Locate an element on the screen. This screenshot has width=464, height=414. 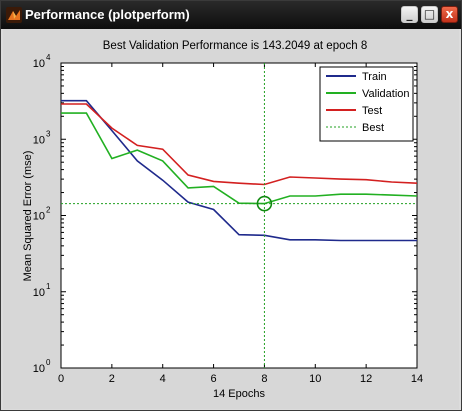
x-tick-label: 8 is located at coordinates (264, 379).